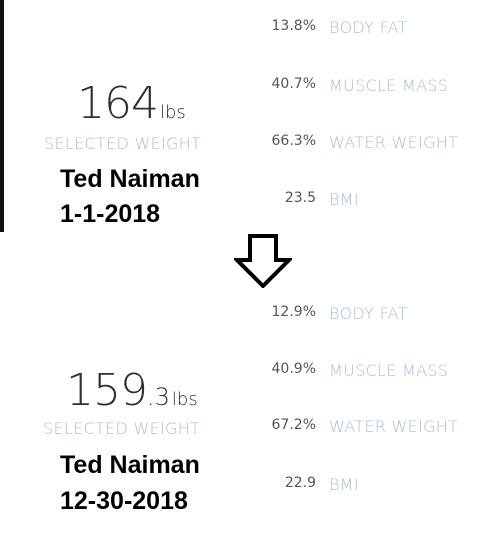  Describe the element at coordinates (251, 314) in the screenshot. I see `metric-body-fat: 12.9% BODY FAT` at that location.